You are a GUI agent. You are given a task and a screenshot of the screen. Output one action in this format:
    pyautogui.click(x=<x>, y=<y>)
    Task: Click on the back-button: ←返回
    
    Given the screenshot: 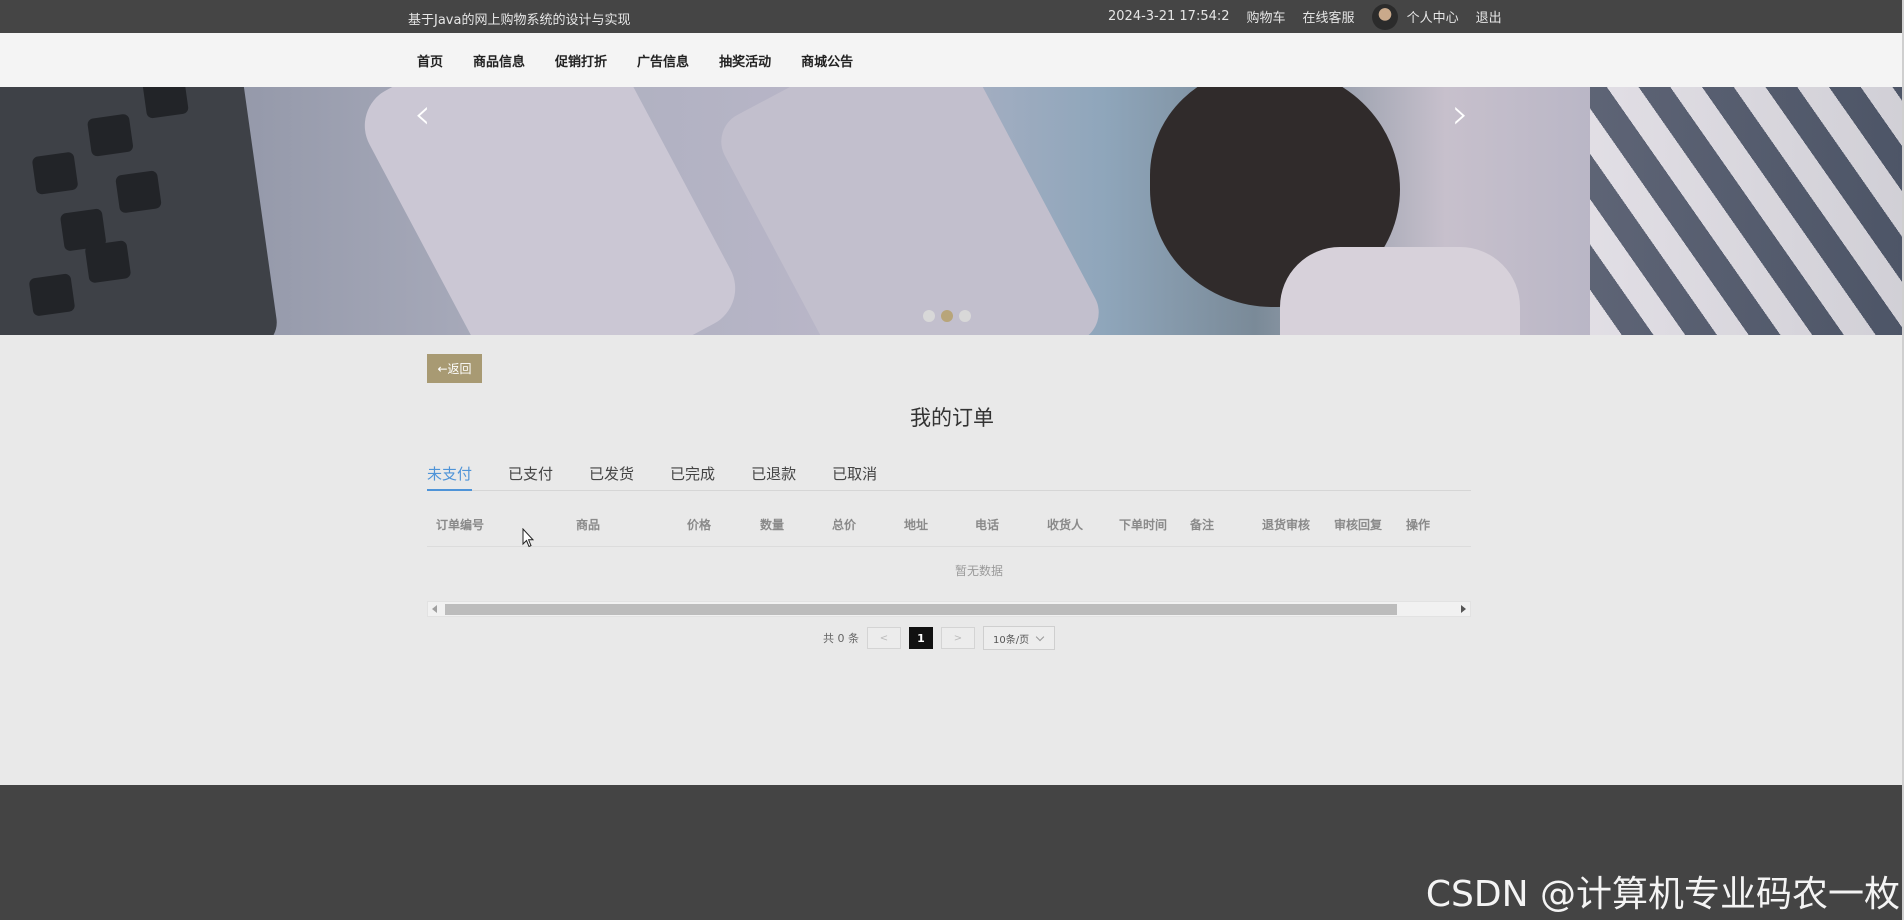 What is the action you would take?
    pyautogui.click(x=454, y=368)
    